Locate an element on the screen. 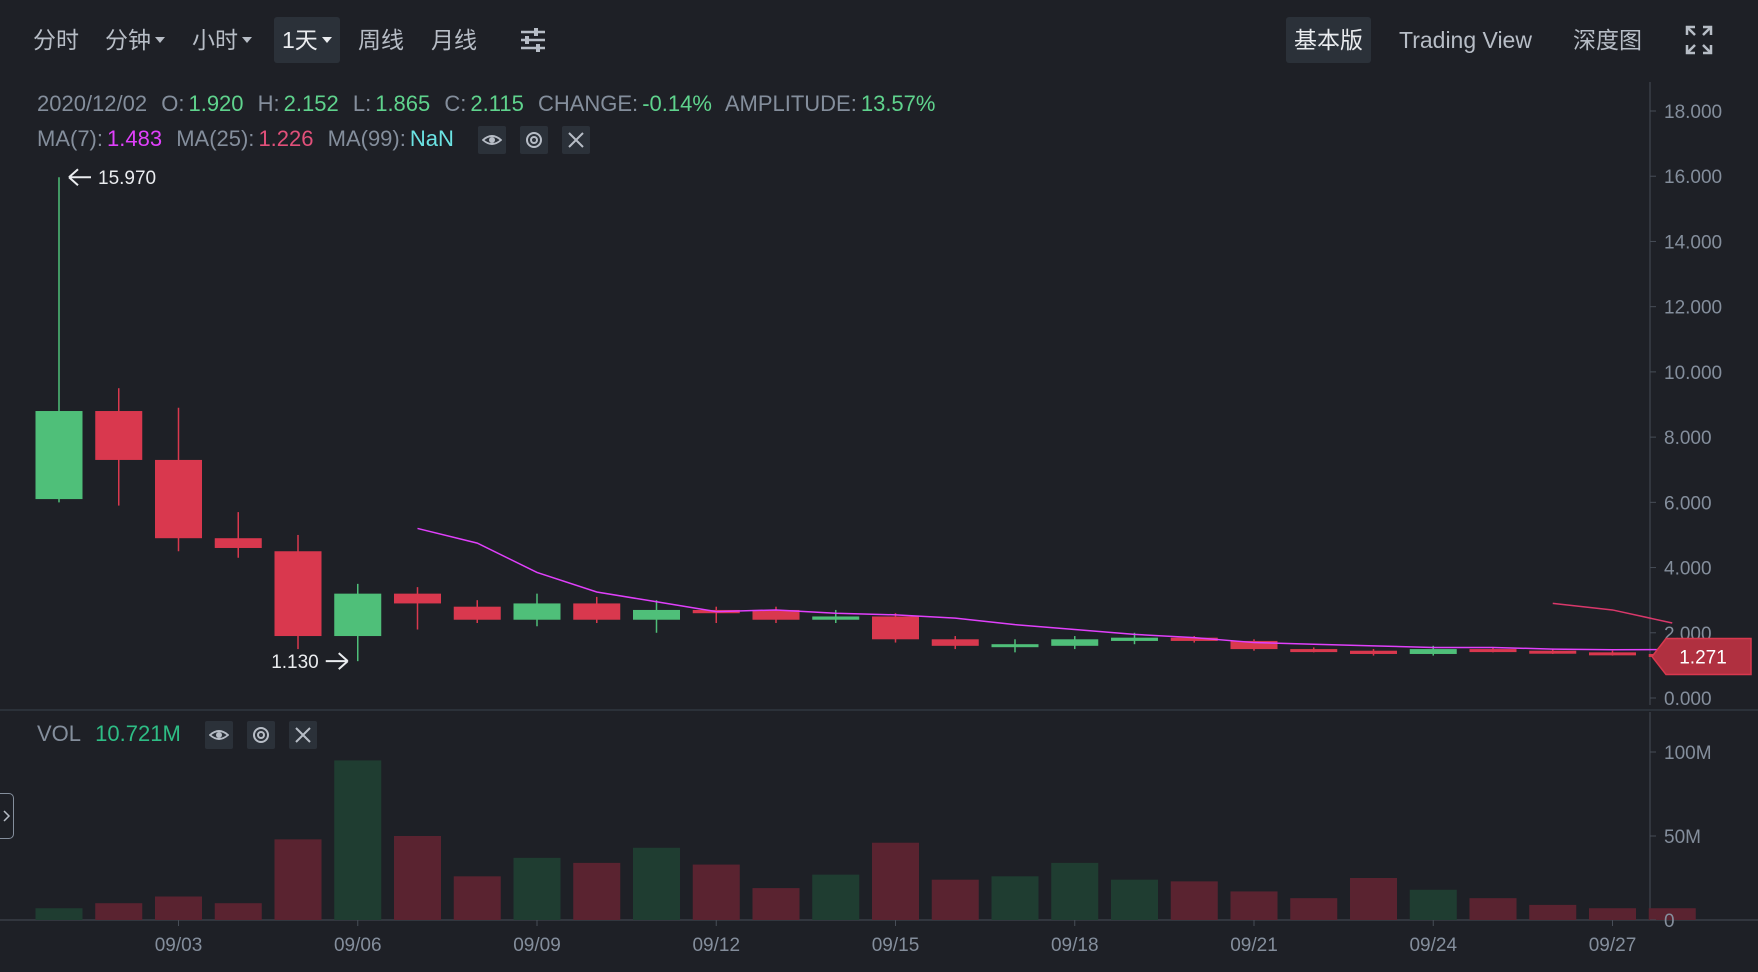 The image size is (1758, 972). ma25-value: 1.226 is located at coordinates (286, 138).